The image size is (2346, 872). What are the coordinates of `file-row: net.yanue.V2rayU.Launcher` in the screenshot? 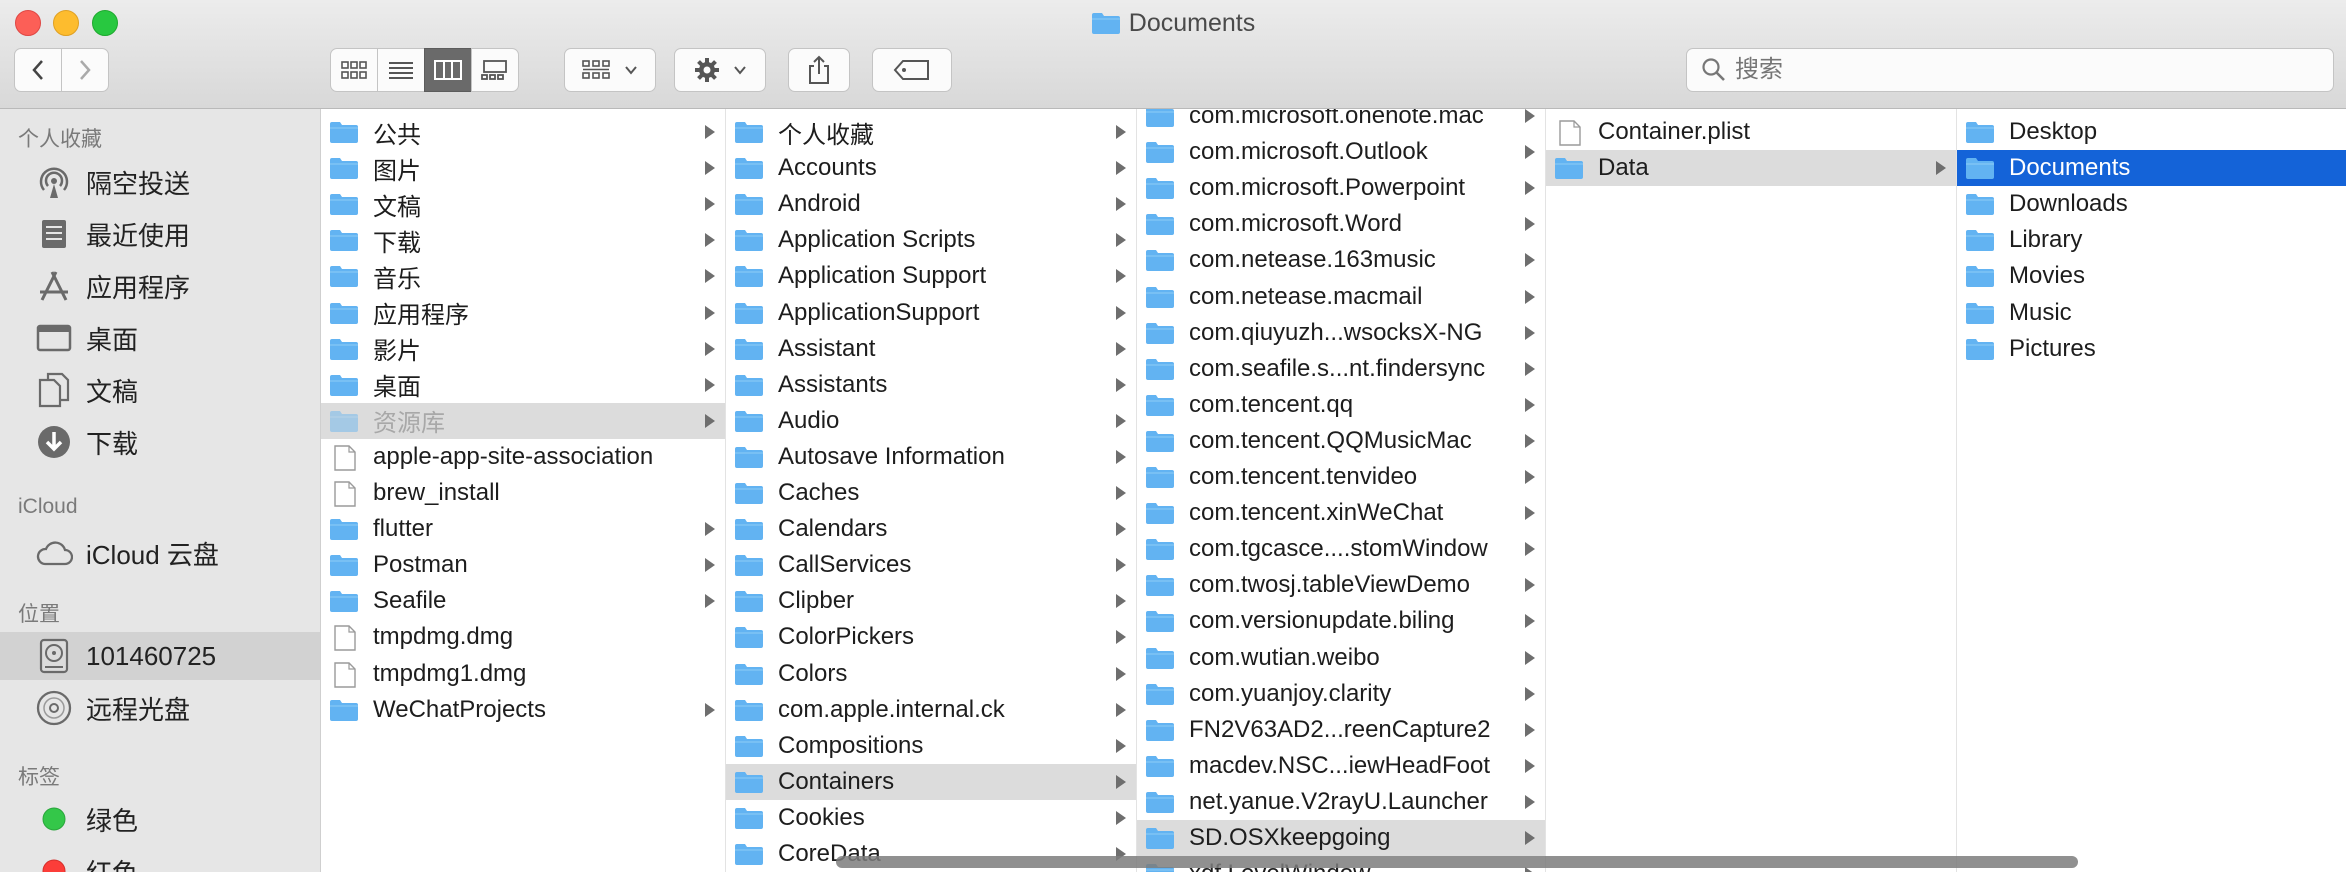 It's located at (1341, 802).